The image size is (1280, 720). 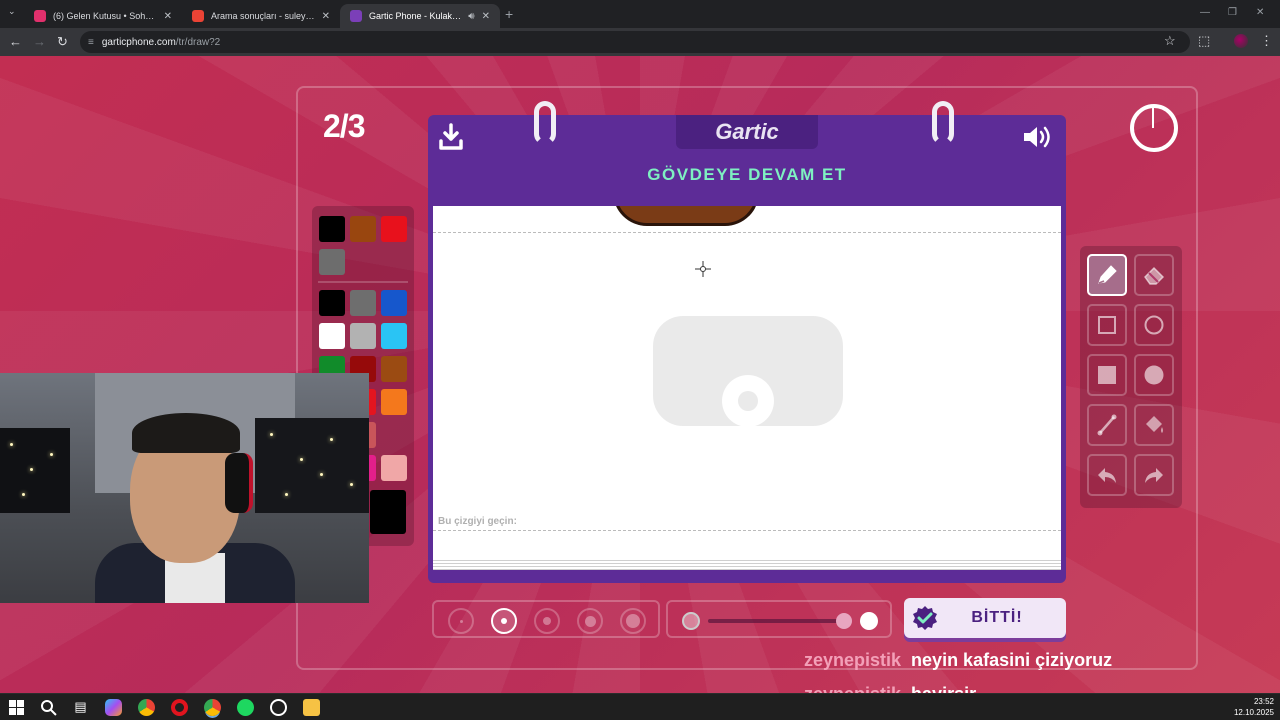 I want to click on check-badge-icon, so click(x=925, y=618).